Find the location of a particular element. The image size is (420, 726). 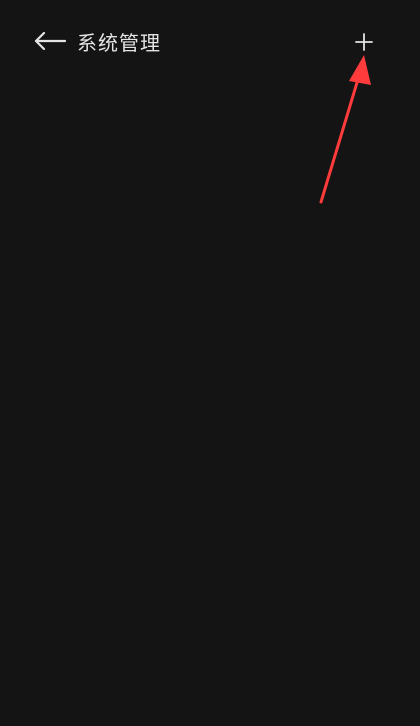

back-button is located at coordinates (50, 43).